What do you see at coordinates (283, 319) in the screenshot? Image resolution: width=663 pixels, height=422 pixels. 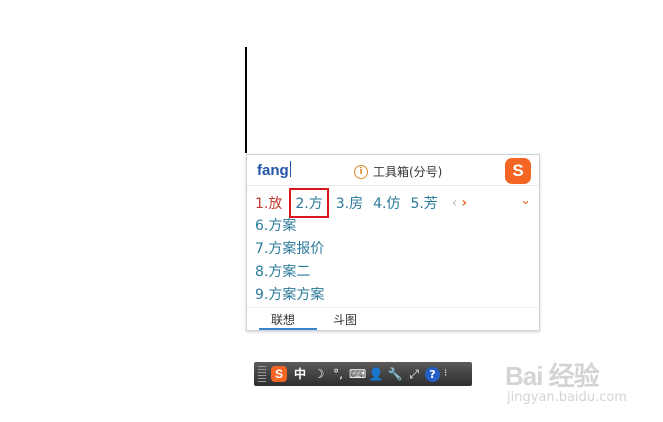 I see `tab-associate: 联想` at bounding box center [283, 319].